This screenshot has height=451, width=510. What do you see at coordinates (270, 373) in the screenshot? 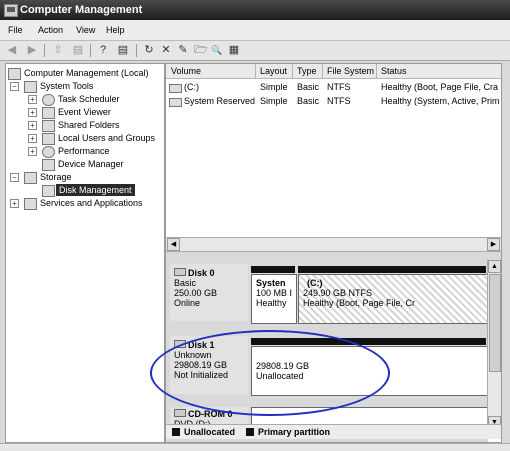
I see `annotation-circle` at bounding box center [270, 373].